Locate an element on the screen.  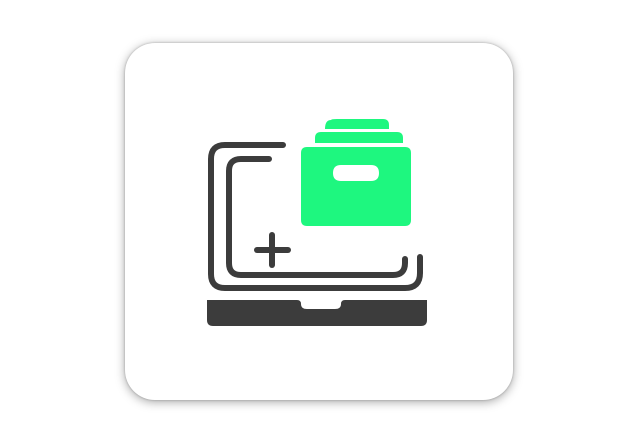
archive-box is located at coordinates (356, 186).